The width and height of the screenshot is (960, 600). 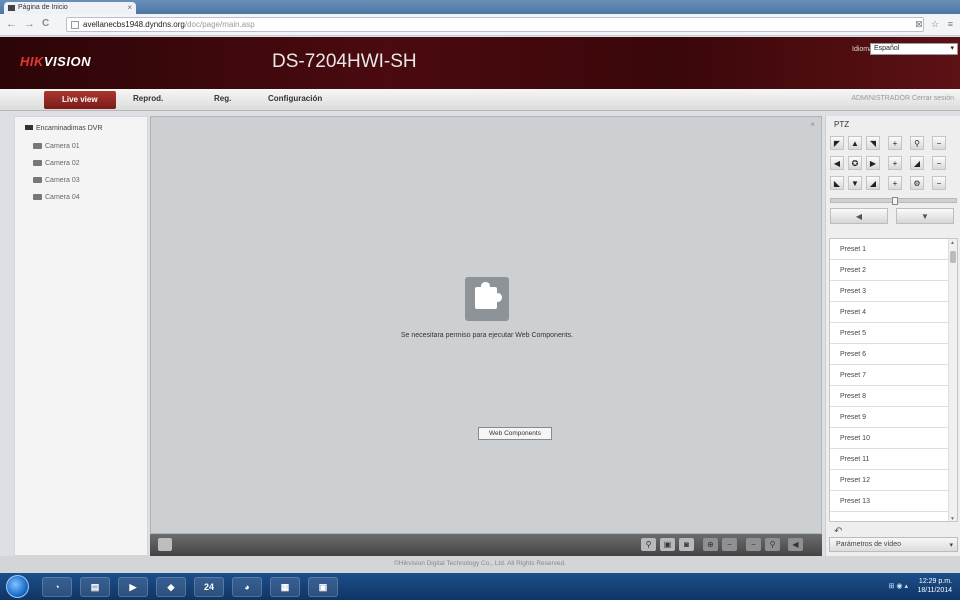 I want to click on ptz-prev-button: ◀, so click(x=859, y=216).